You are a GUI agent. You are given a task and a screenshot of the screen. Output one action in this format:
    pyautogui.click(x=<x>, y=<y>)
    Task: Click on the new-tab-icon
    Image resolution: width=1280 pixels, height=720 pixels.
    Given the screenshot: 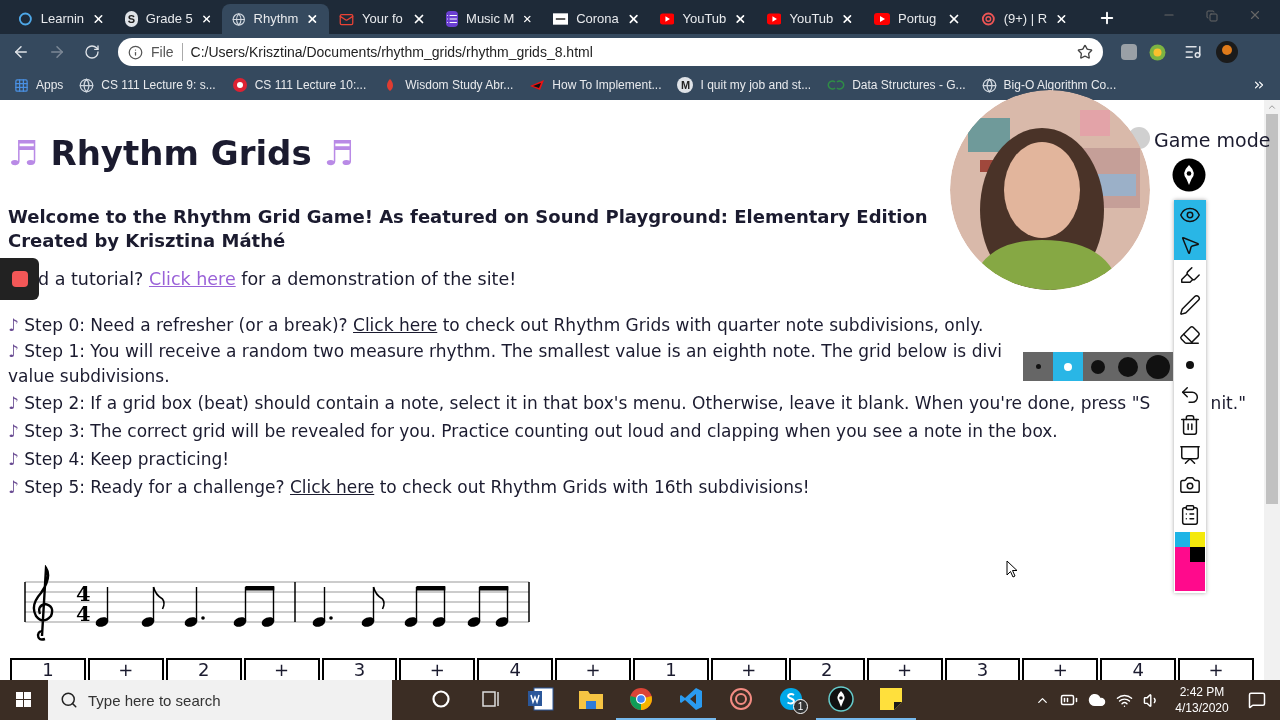 What is the action you would take?
    pyautogui.click(x=1107, y=18)
    